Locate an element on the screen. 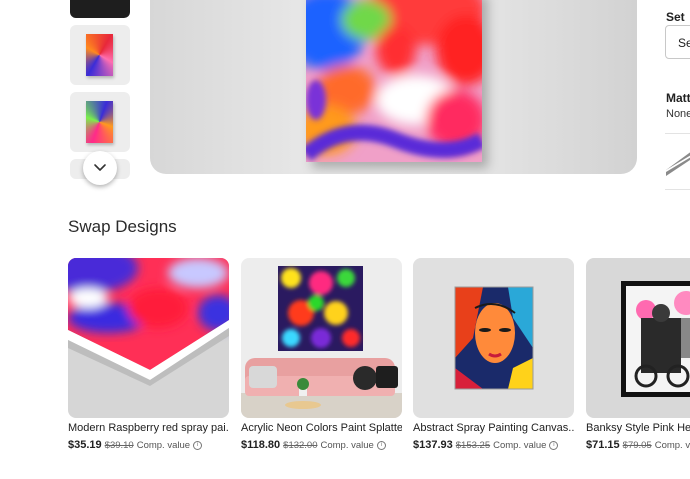 The width and height of the screenshot is (690, 479). price-row: $71.15$79.05Comp. valu is located at coordinates (638, 445).